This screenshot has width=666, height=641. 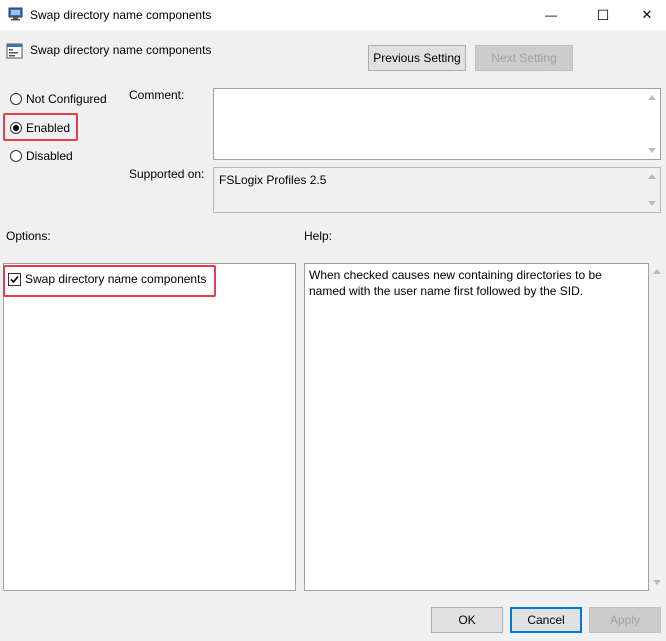 What do you see at coordinates (157, 95) in the screenshot?
I see `comment-label: Comment:` at bounding box center [157, 95].